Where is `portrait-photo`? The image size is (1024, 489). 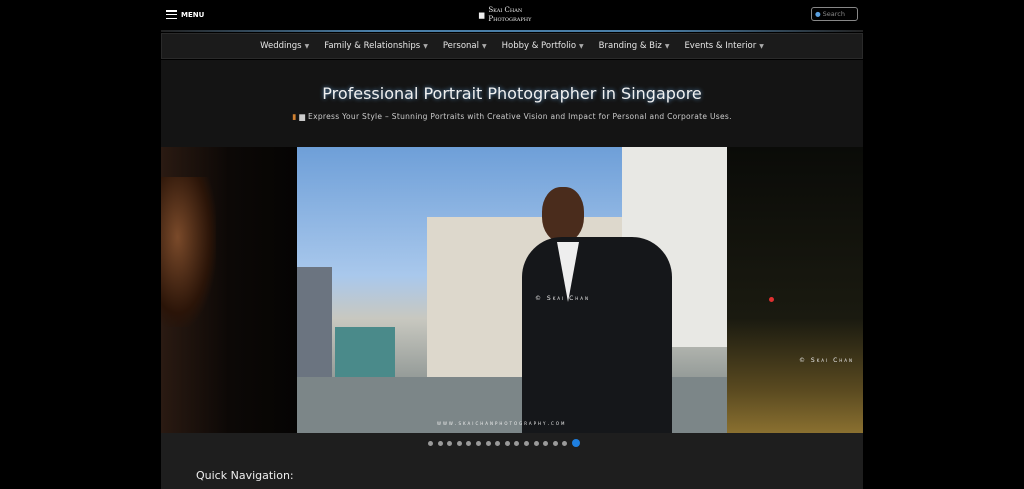
portrait-photo is located at coordinates (188, 252).